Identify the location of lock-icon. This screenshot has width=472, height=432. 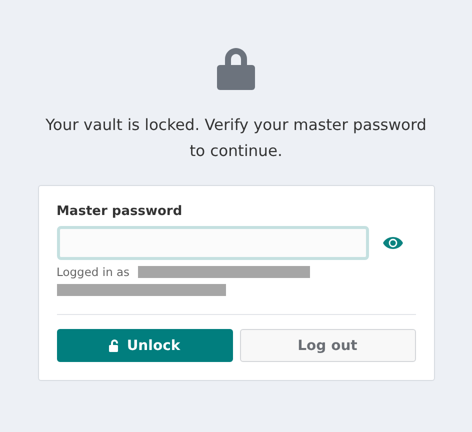
(236, 68).